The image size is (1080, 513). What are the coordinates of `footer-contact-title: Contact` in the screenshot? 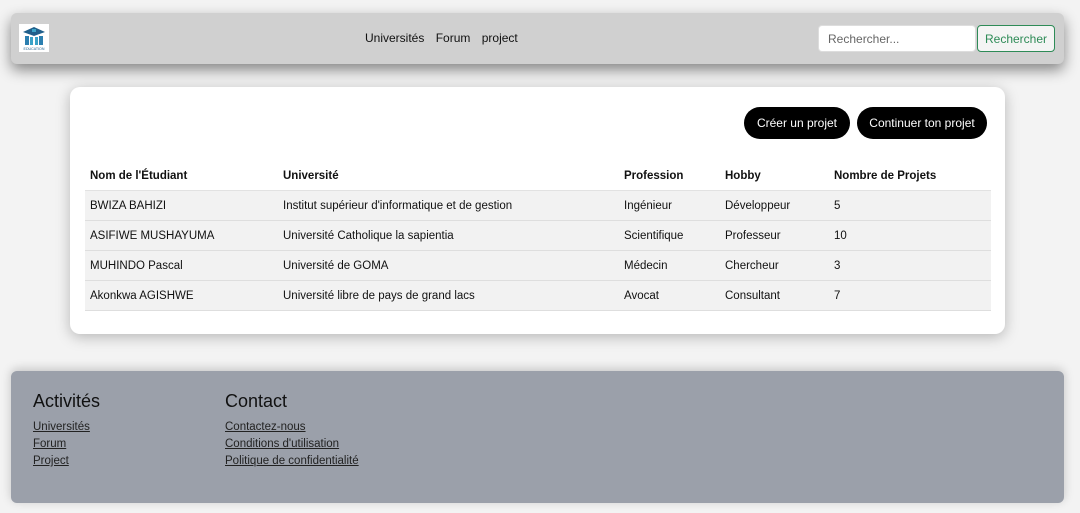 It's located at (256, 401).